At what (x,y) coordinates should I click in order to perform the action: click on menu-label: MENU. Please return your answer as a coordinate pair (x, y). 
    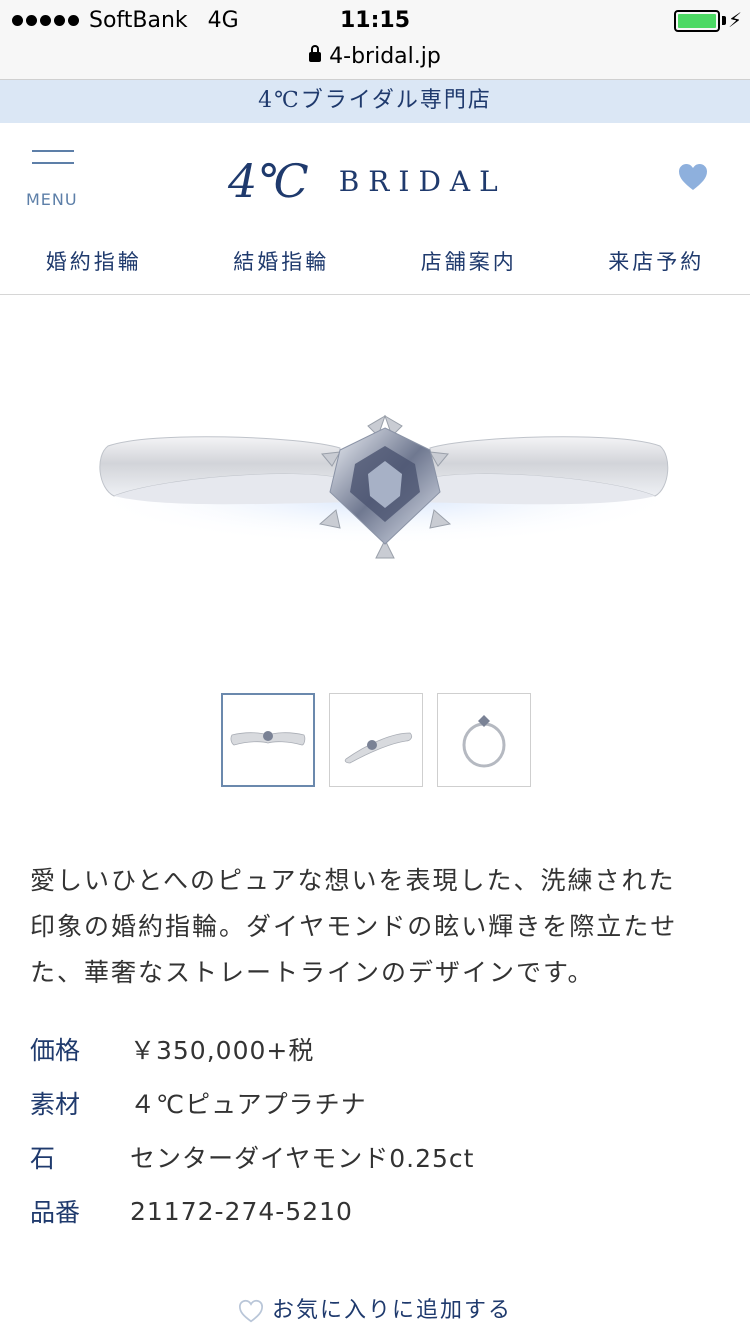
    Looking at the image, I should click on (52, 199).